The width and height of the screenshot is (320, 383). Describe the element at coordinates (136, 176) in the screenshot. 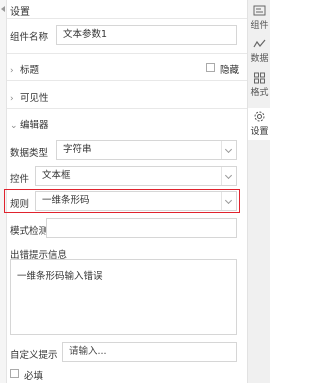

I see `control-select: 文本框` at that location.